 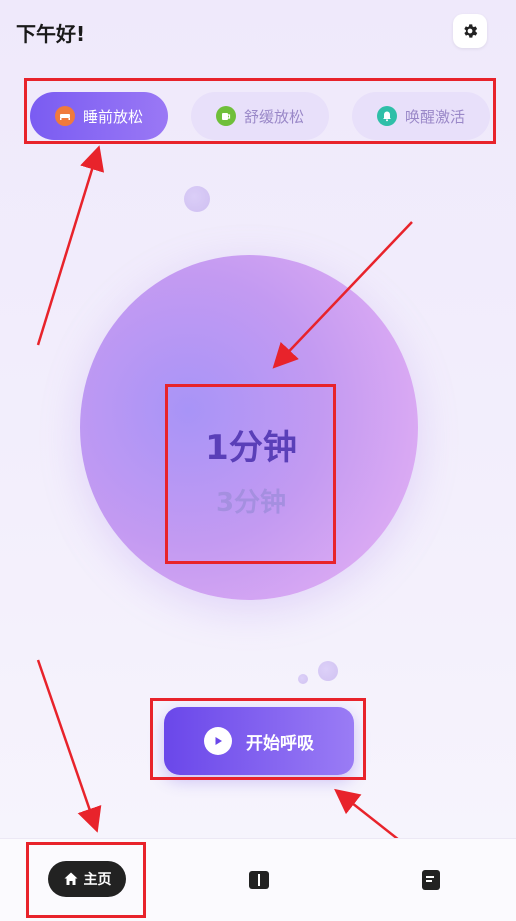 I want to click on nav-notes-button, so click(x=431, y=880).